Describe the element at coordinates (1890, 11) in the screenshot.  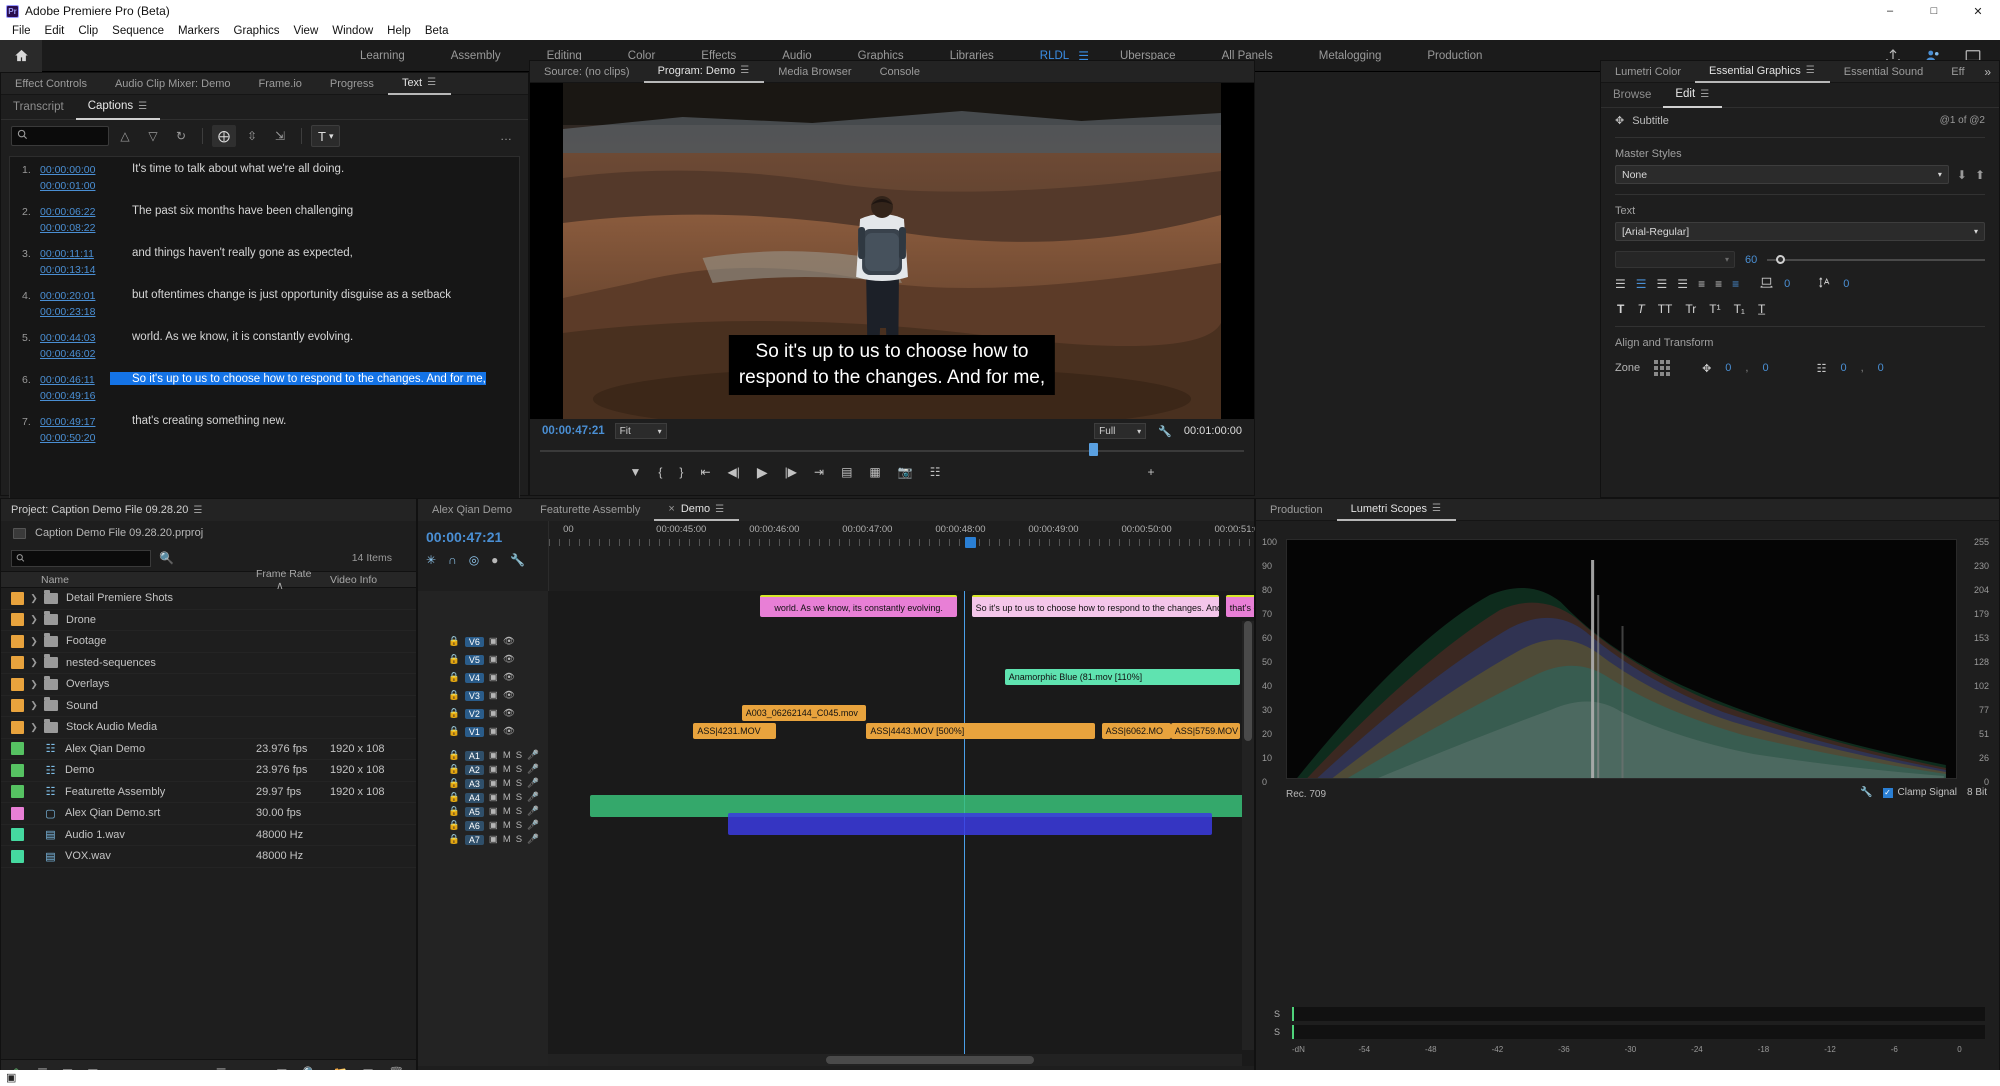
I see `minimize-button: –` at that location.